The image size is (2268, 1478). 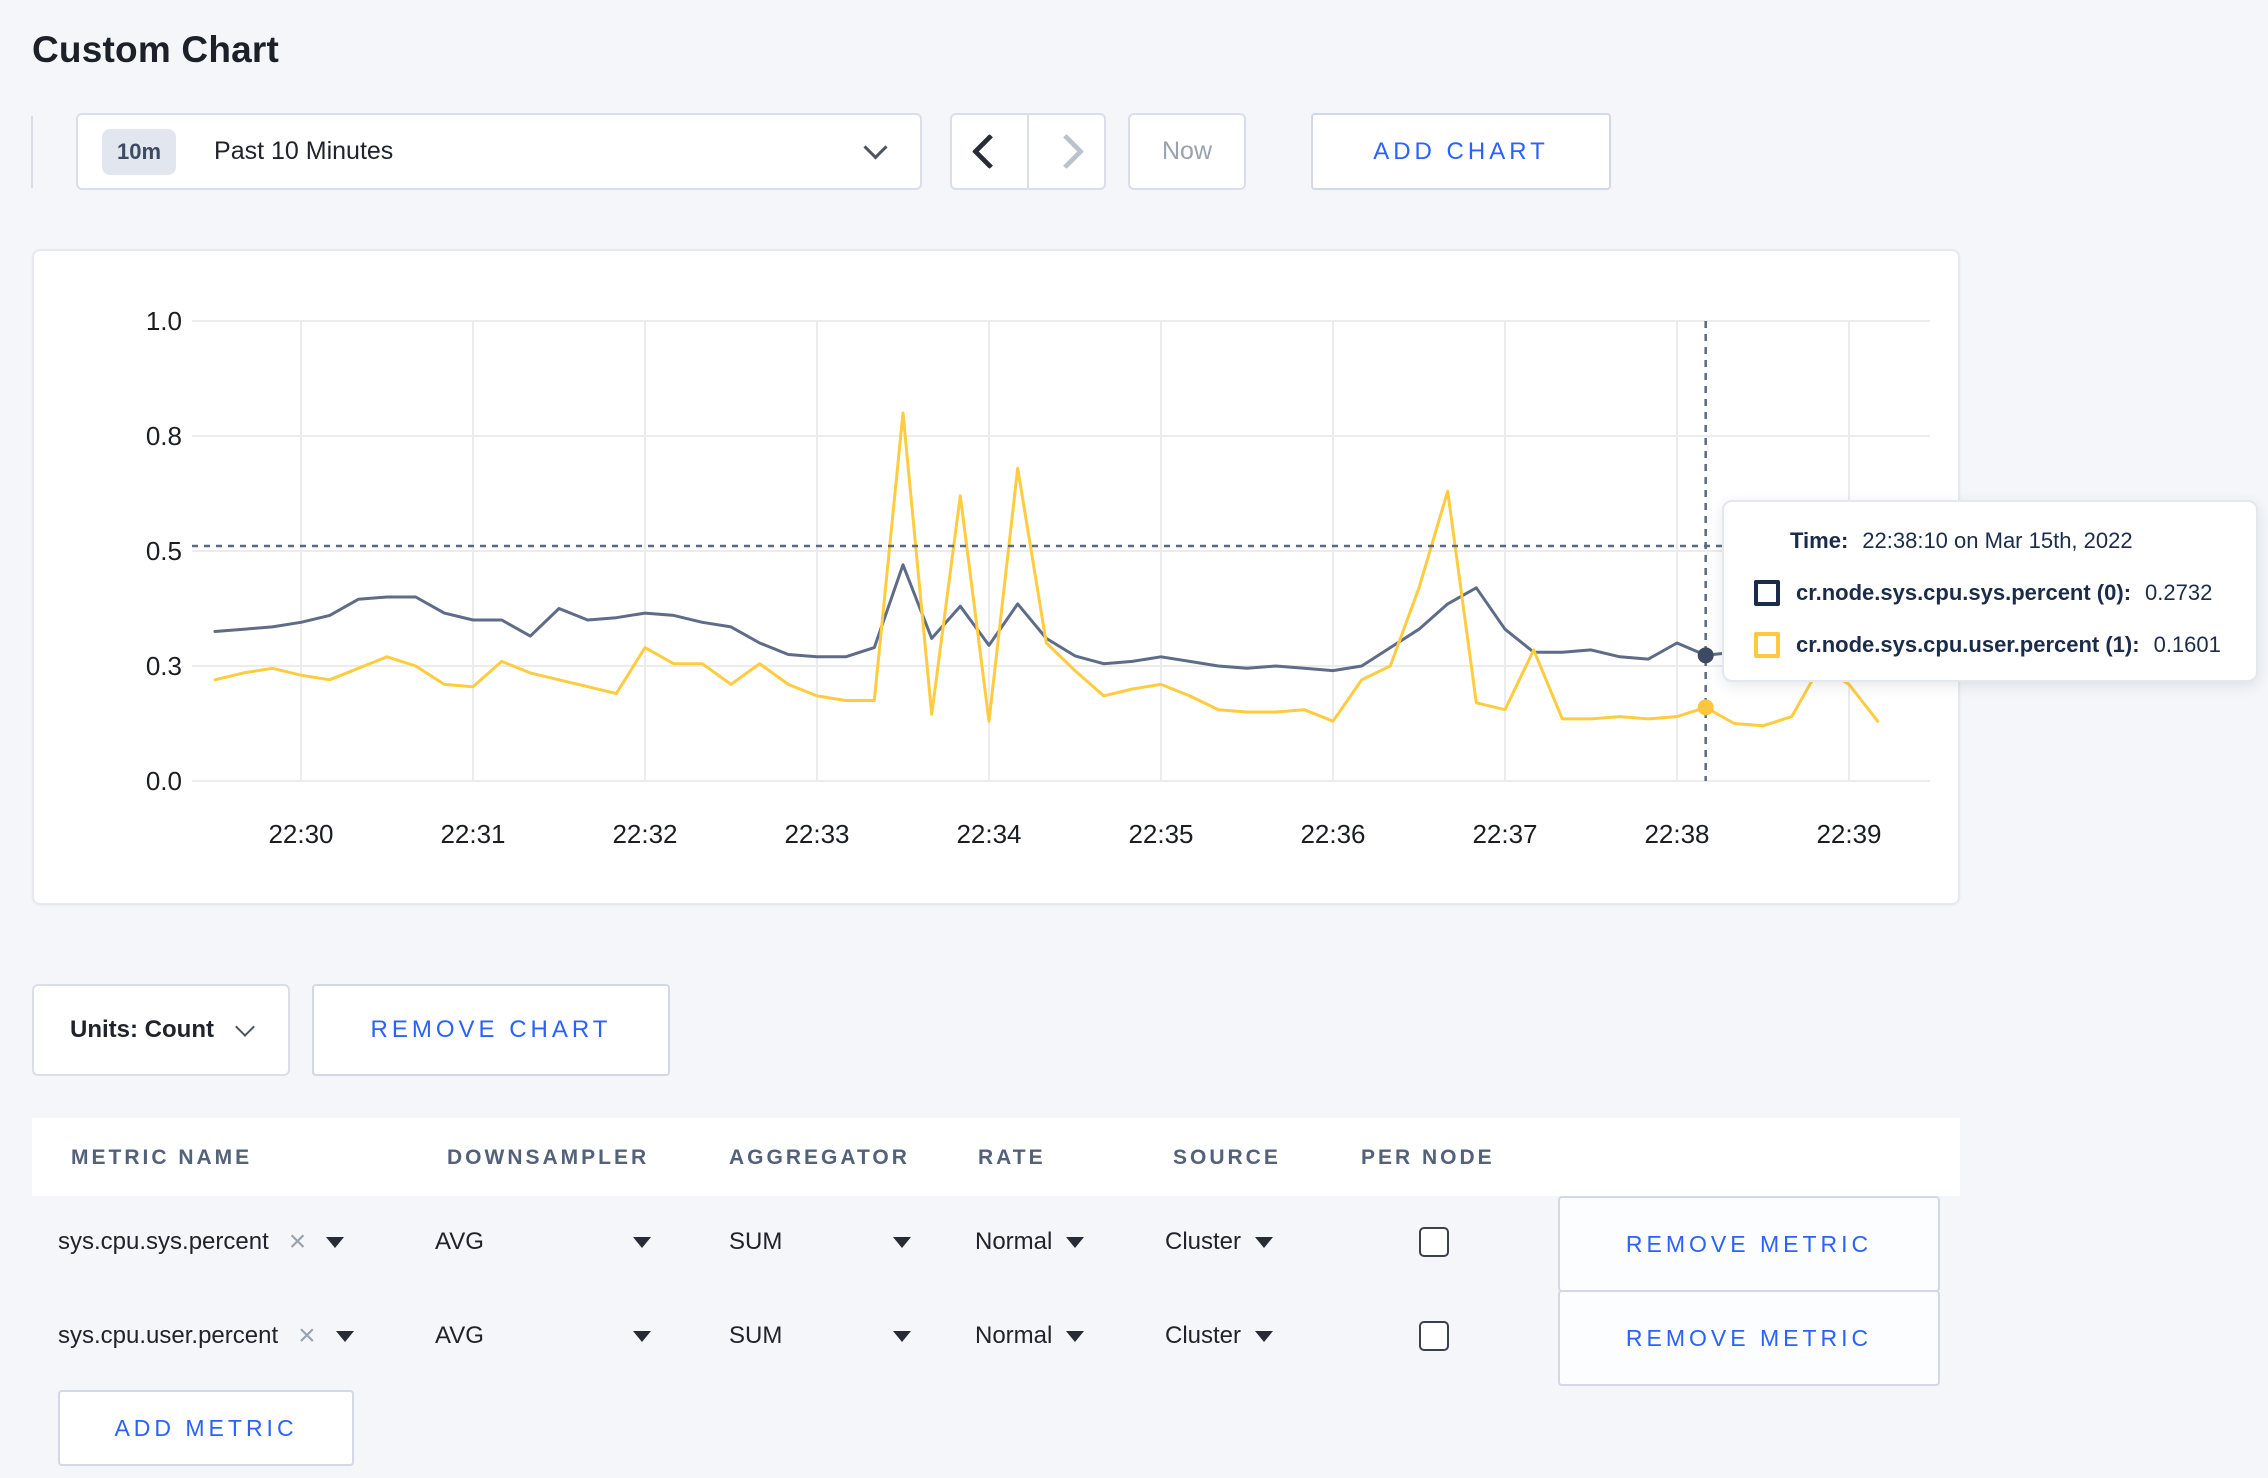 I want to click on svg-text: 22:33, so click(x=816, y=834).